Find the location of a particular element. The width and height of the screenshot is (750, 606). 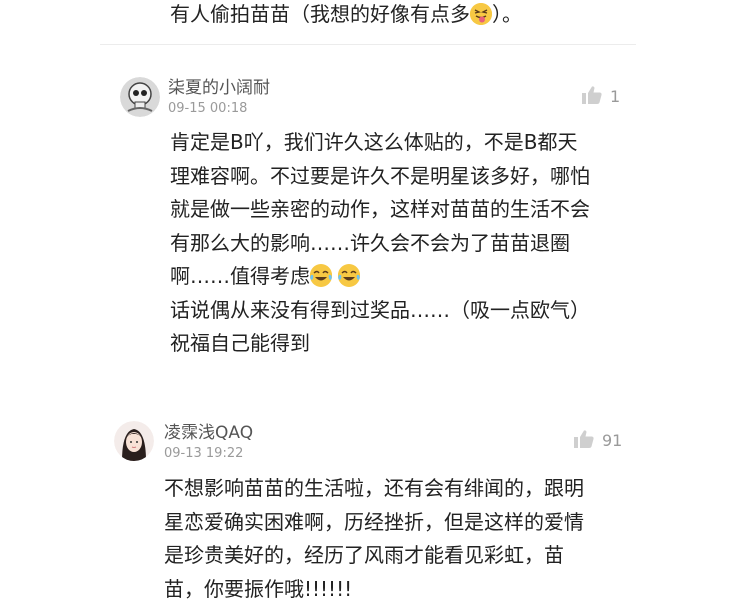

comment-line: 肯定是B吖，我们许久这么体贴的，不是B都天 is located at coordinates (380, 143).